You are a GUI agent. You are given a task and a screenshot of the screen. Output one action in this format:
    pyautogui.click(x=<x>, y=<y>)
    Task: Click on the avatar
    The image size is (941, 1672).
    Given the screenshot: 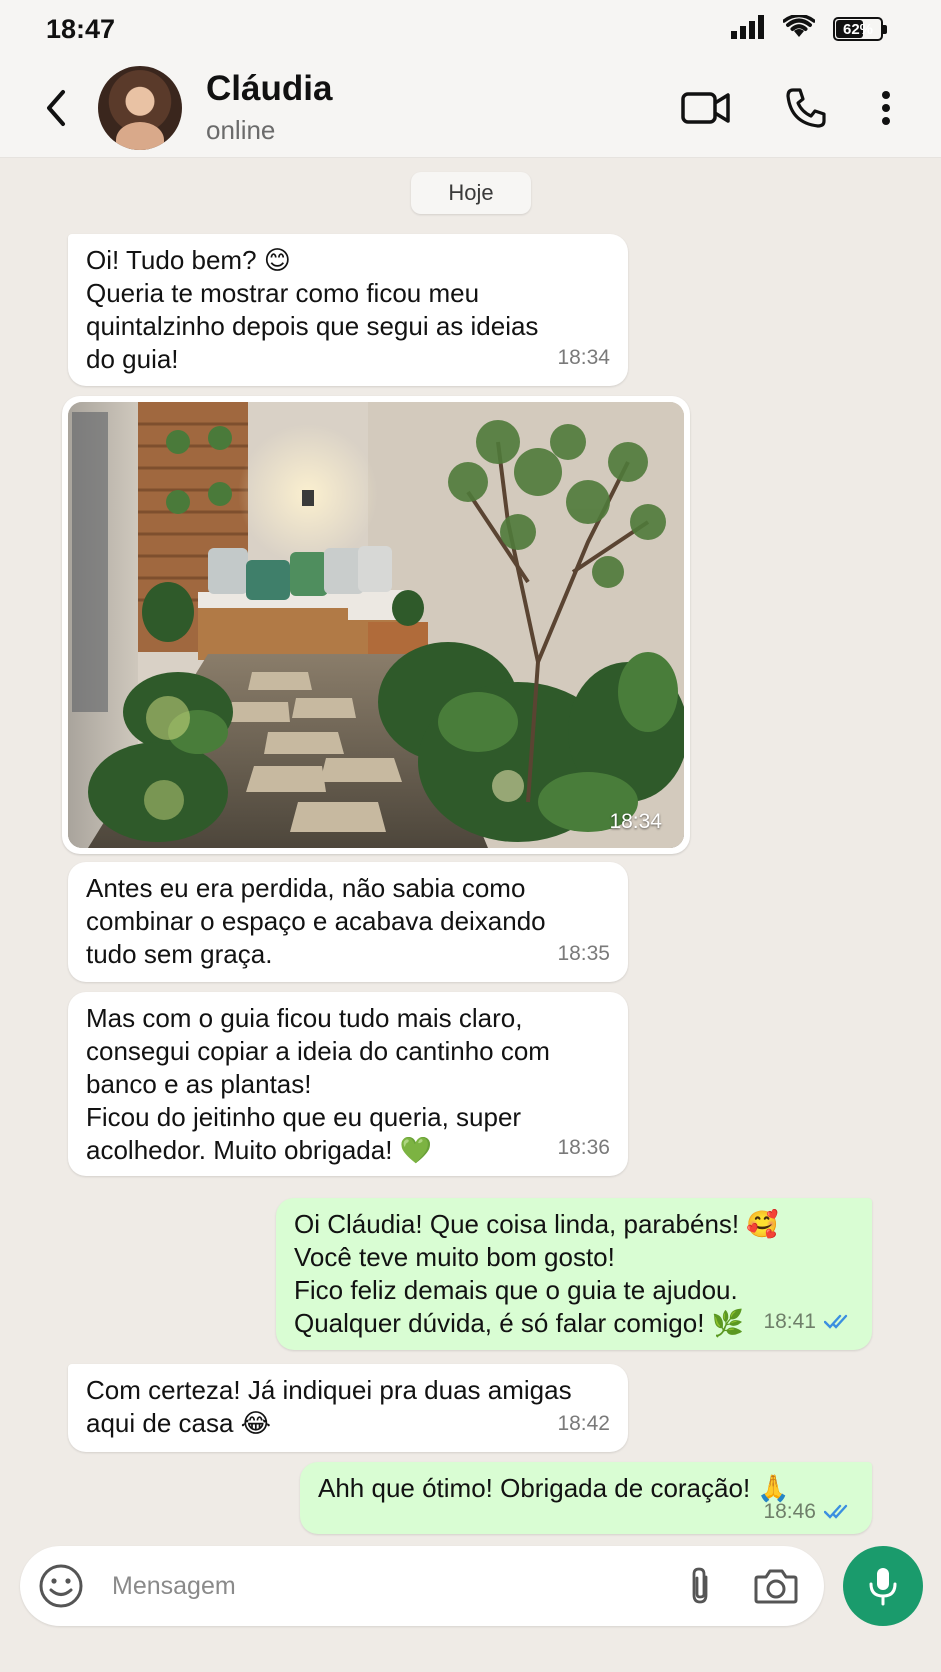 What is the action you would take?
    pyautogui.click(x=140, y=107)
    